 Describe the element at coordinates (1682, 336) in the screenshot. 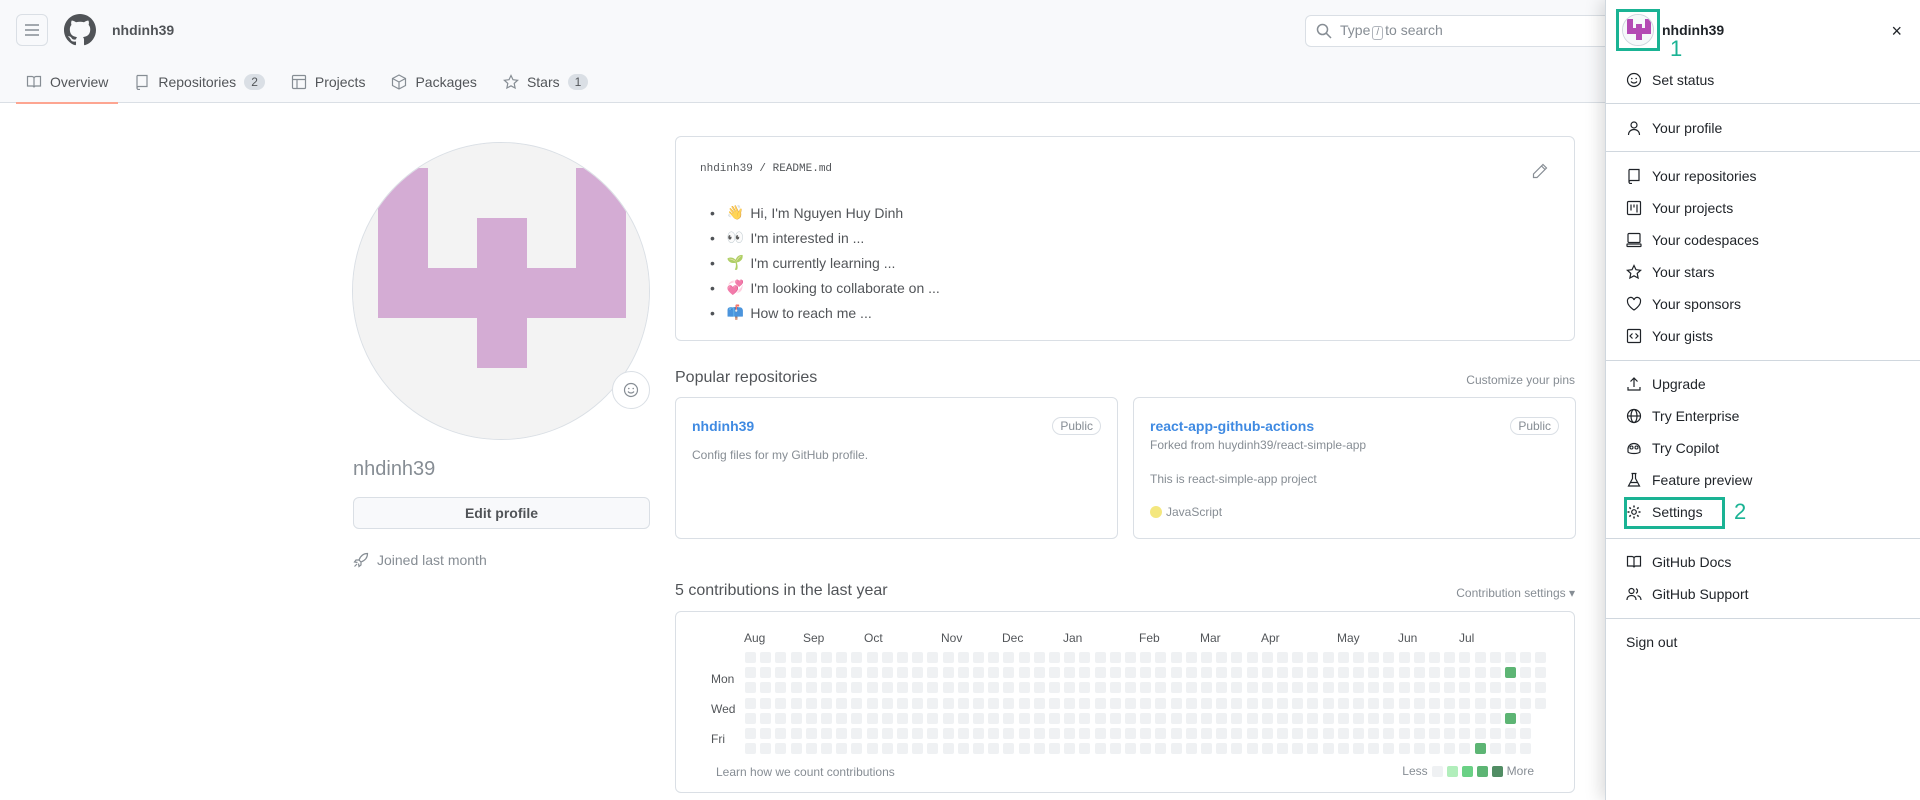

I see `menu-item-label: Your gists` at that location.